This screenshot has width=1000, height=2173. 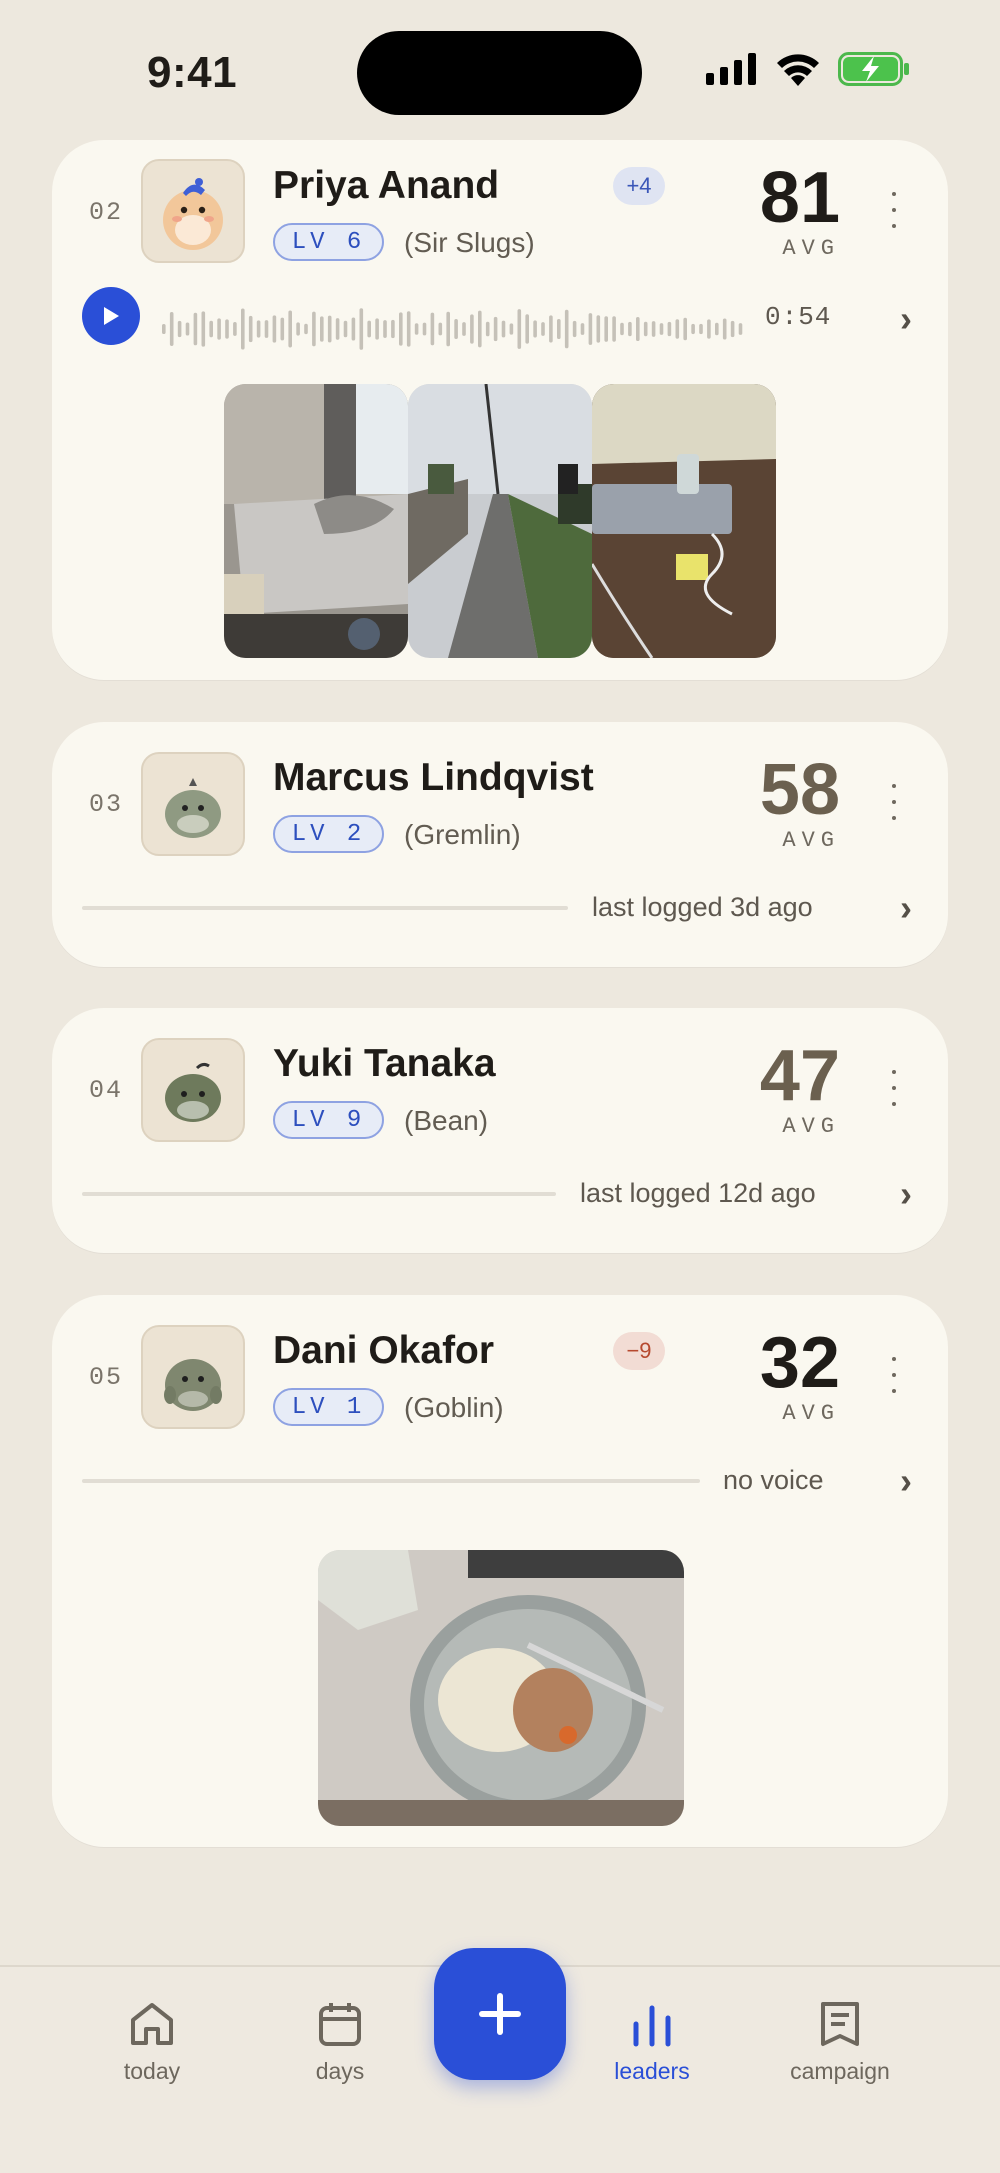 I want to click on tab-leaders: leaders, so click(x=652, y=2042).